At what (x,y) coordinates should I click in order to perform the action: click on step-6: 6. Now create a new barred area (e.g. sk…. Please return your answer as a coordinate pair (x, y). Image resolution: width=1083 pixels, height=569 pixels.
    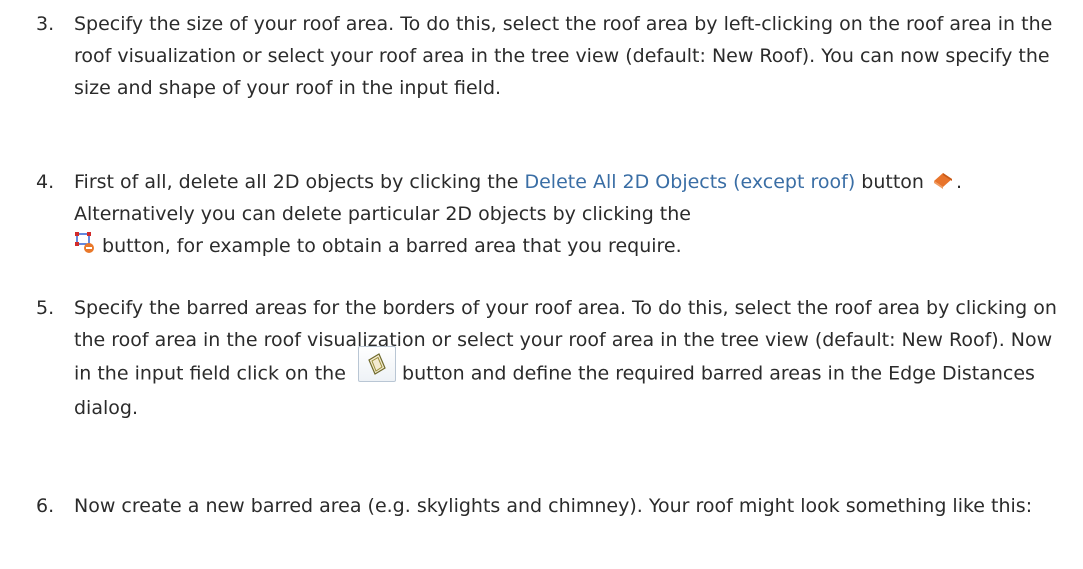
    Looking at the image, I should click on (551, 506).